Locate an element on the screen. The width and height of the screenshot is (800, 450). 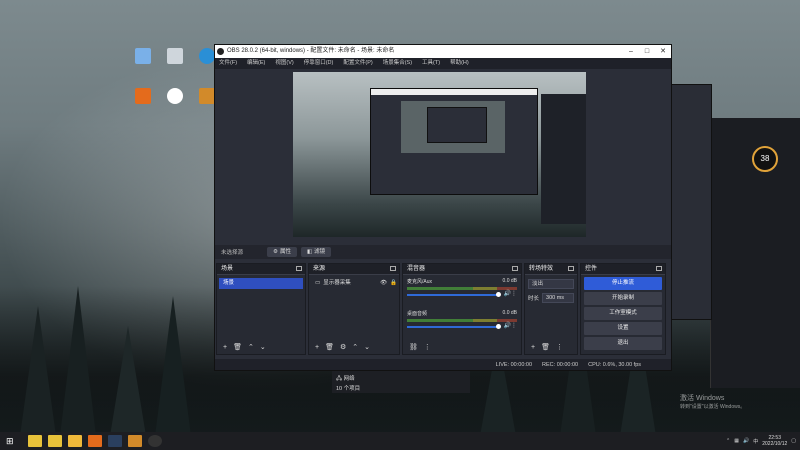
eye-icon: 👁 is located at coordinates (383, 283).